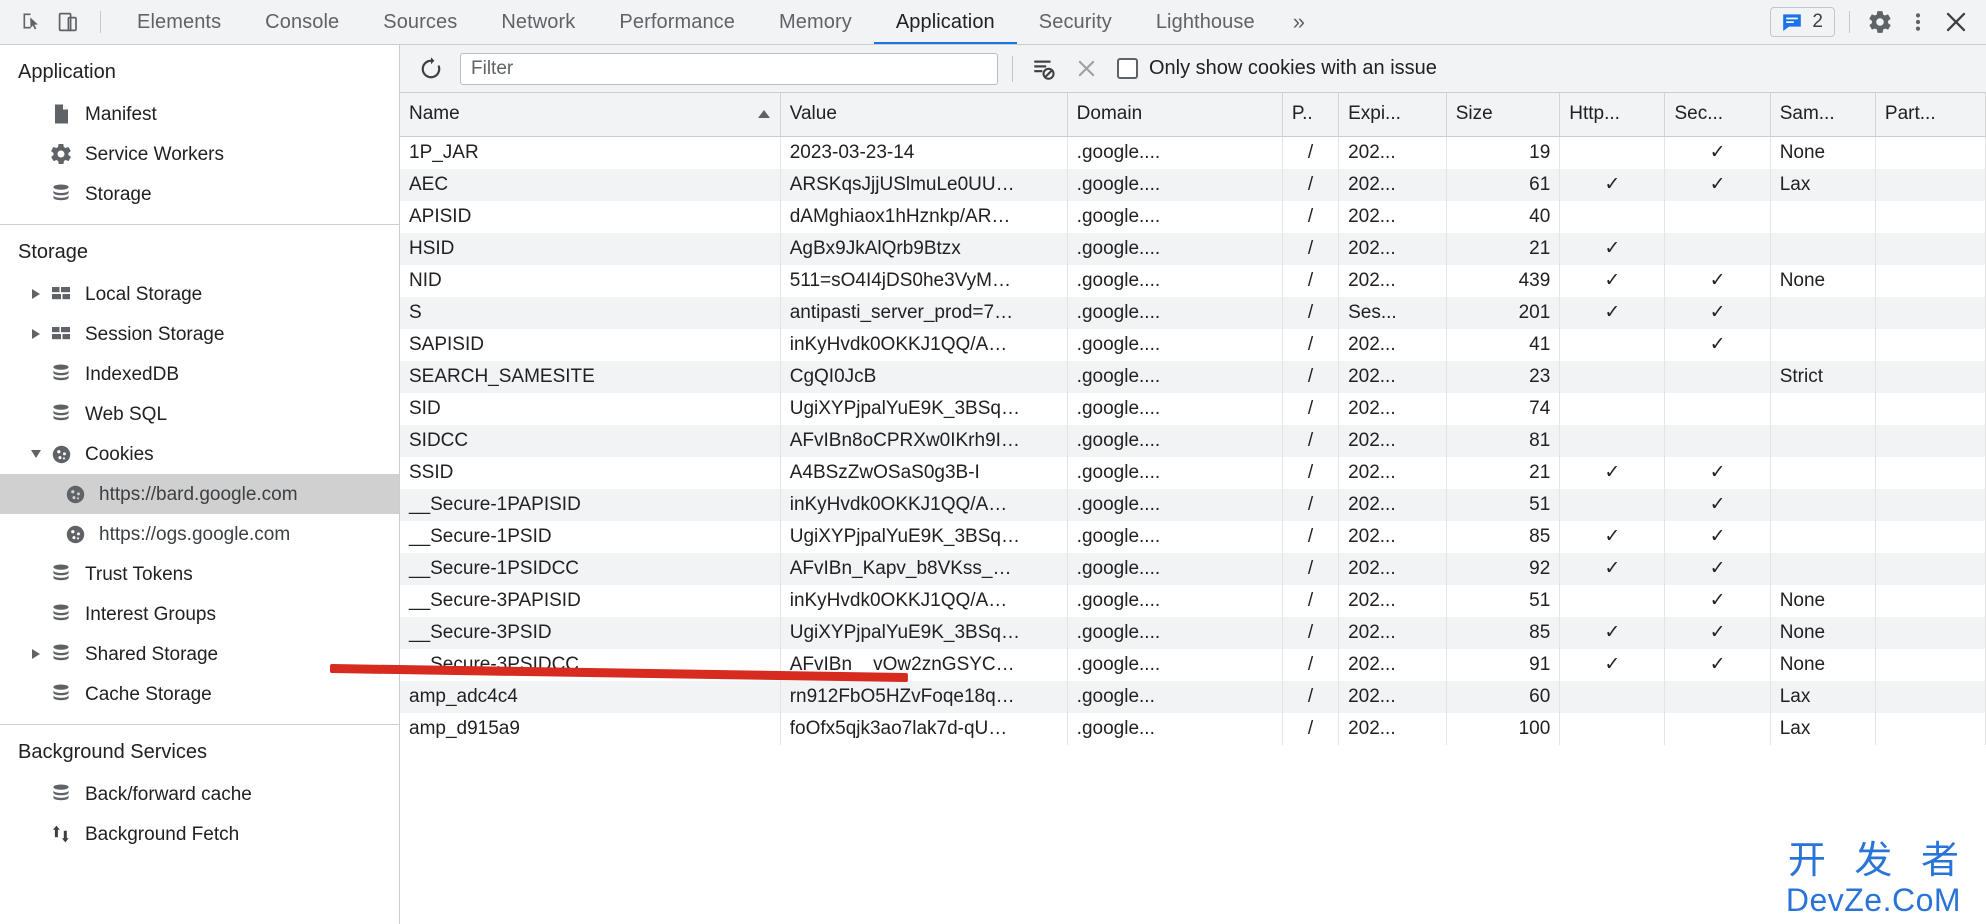 The width and height of the screenshot is (1986, 924). What do you see at coordinates (1474, 114) in the screenshot?
I see `column-label: Size` at bounding box center [1474, 114].